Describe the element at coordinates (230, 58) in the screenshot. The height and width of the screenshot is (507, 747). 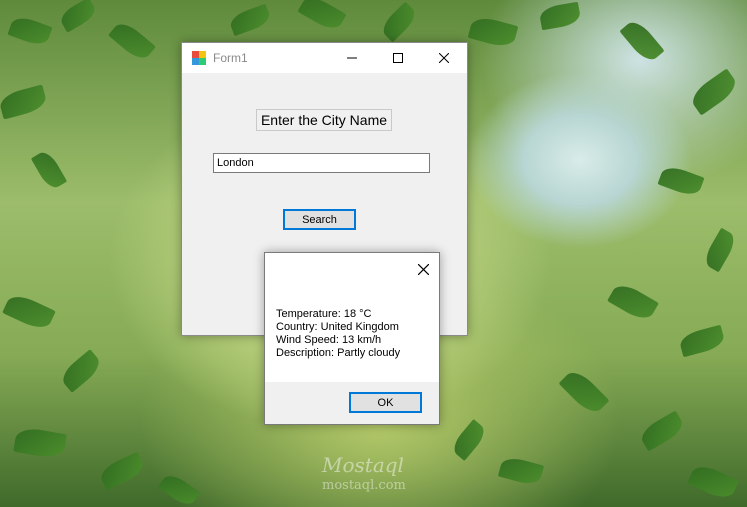
I see `window-title: Form1` at that location.